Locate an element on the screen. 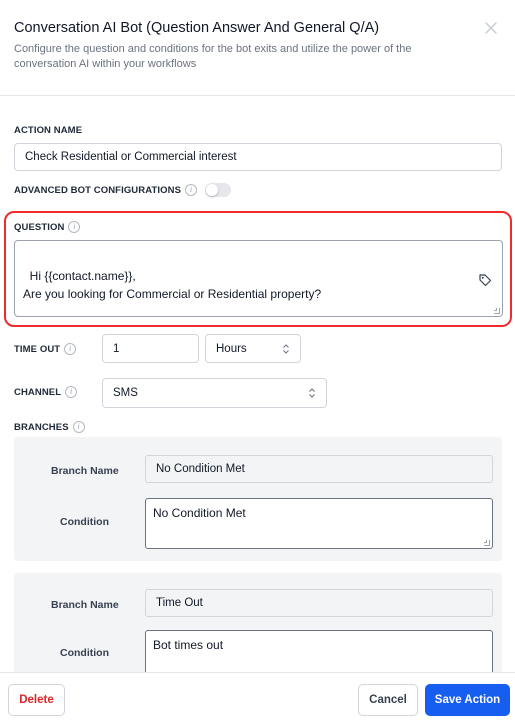 This screenshot has width=515, height=726. tag-icon is located at coordinates (485, 280).